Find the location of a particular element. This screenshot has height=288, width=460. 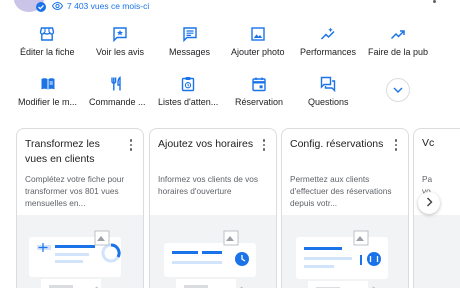

more-actions-button is located at coordinates (398, 98).